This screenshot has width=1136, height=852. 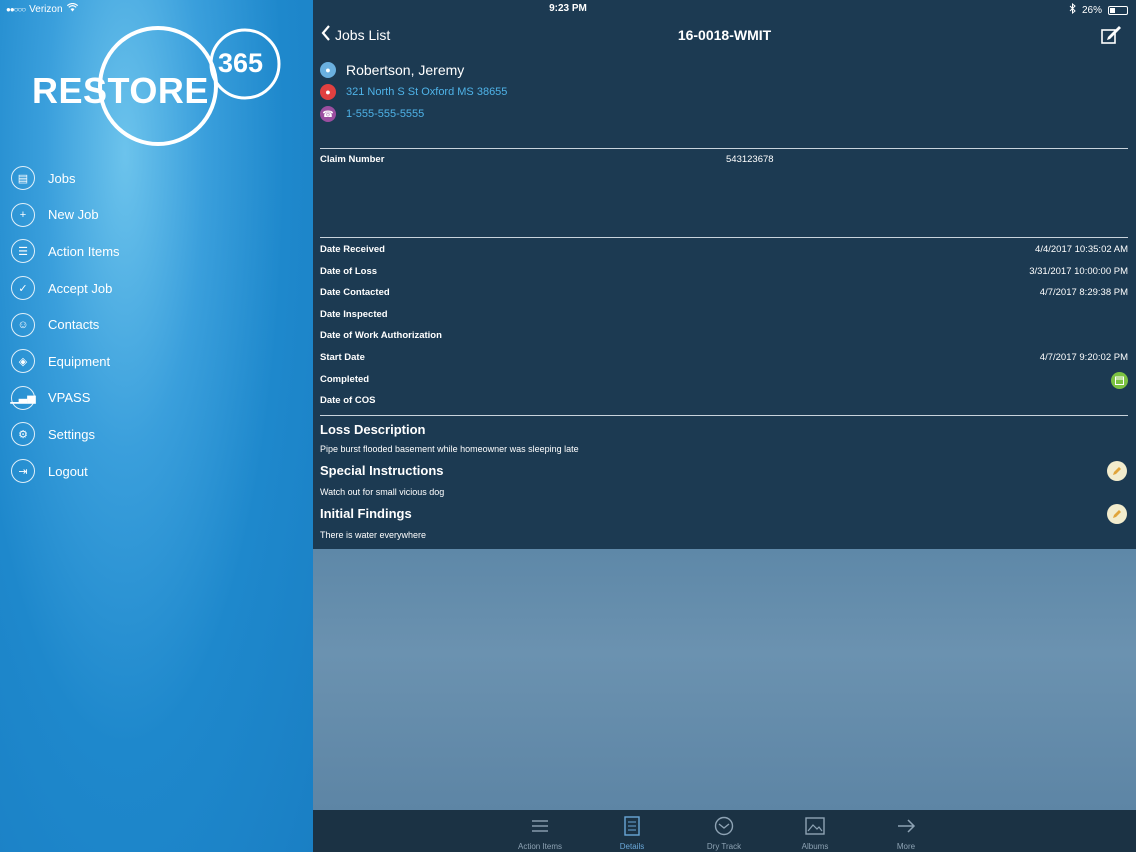 What do you see at coordinates (1117, 471) in the screenshot?
I see `edit-special-instructions-pencil-icon` at bounding box center [1117, 471].